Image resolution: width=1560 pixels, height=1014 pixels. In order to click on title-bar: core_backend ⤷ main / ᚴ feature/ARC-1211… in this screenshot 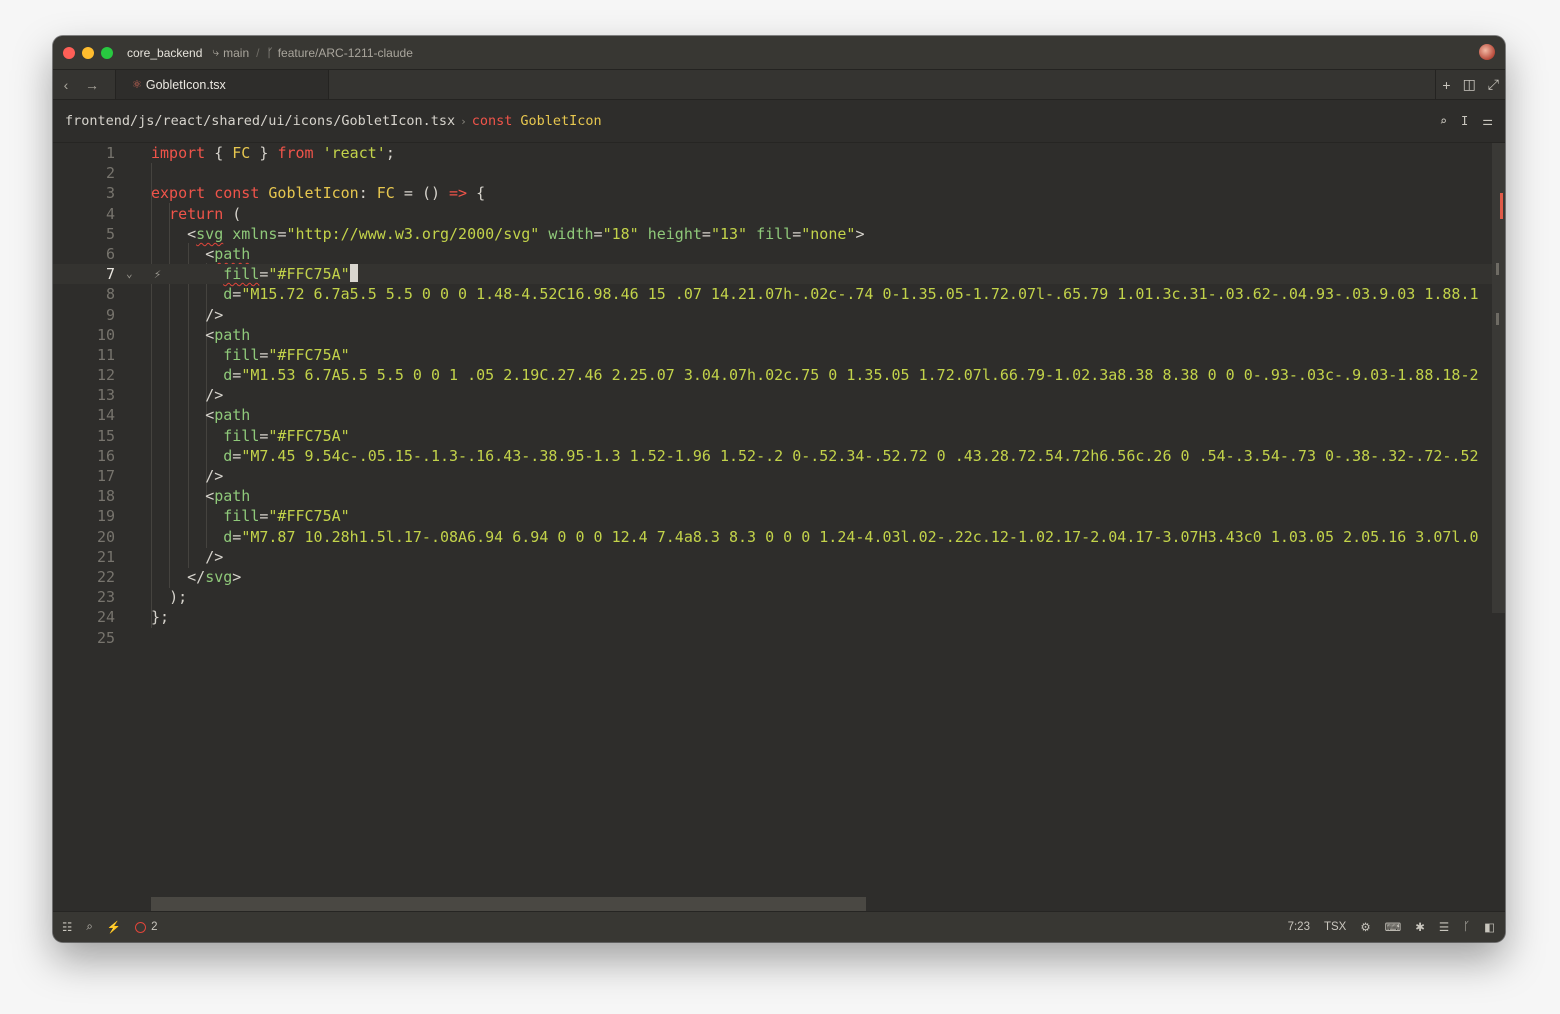, I will do `click(779, 53)`.